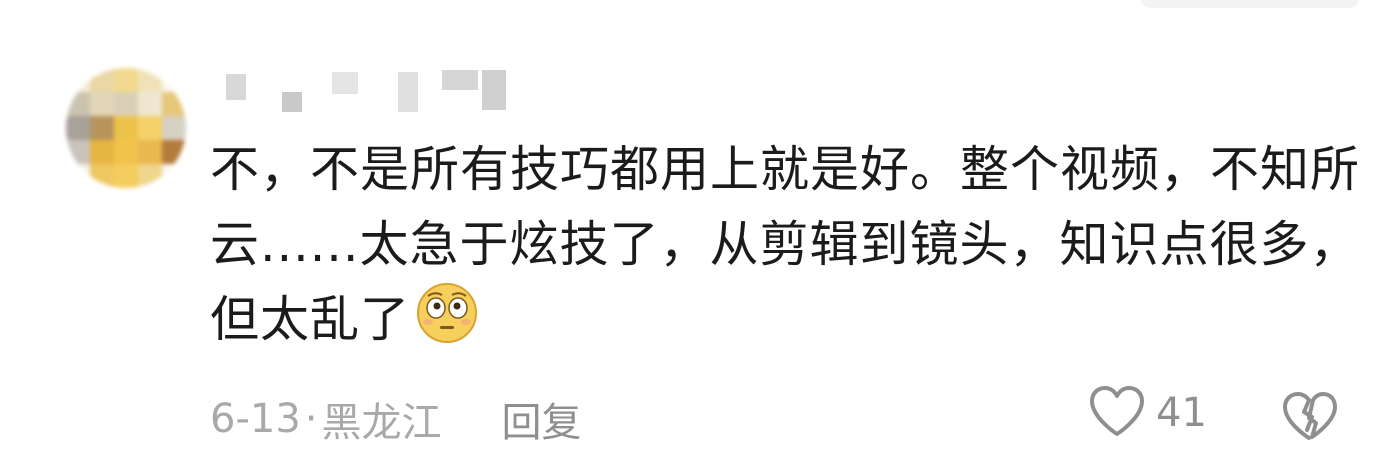 Image resolution: width=1400 pixels, height=472 pixels. I want to click on username-blurred, so click(372, 90).